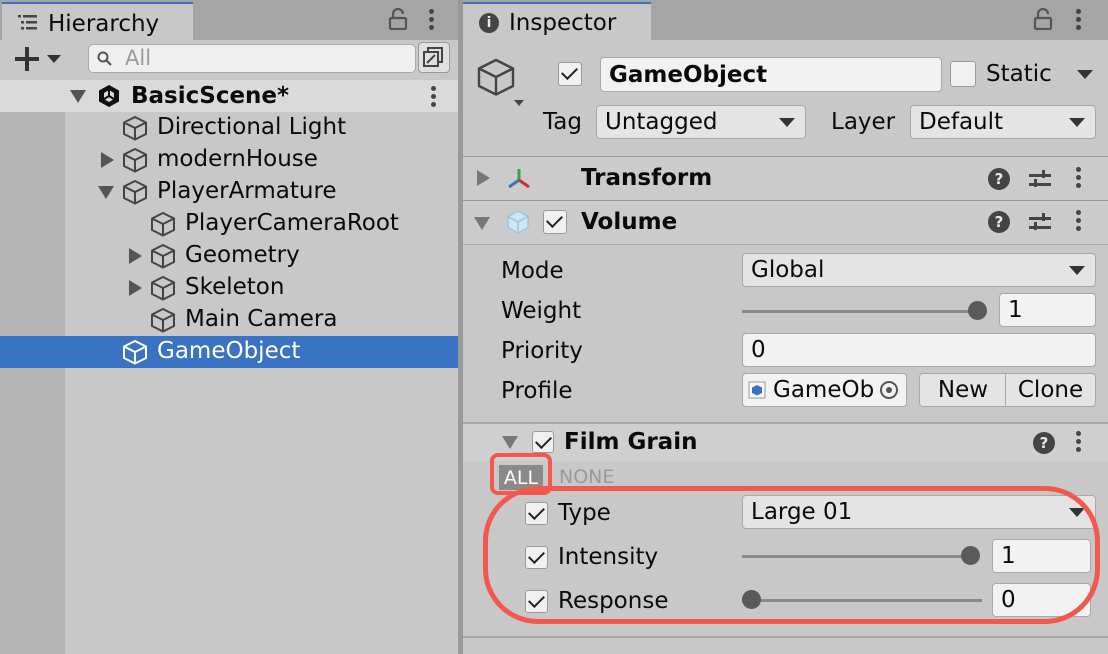  What do you see at coordinates (785, 223) in the screenshot?
I see `volume-header: Volume ?` at bounding box center [785, 223].